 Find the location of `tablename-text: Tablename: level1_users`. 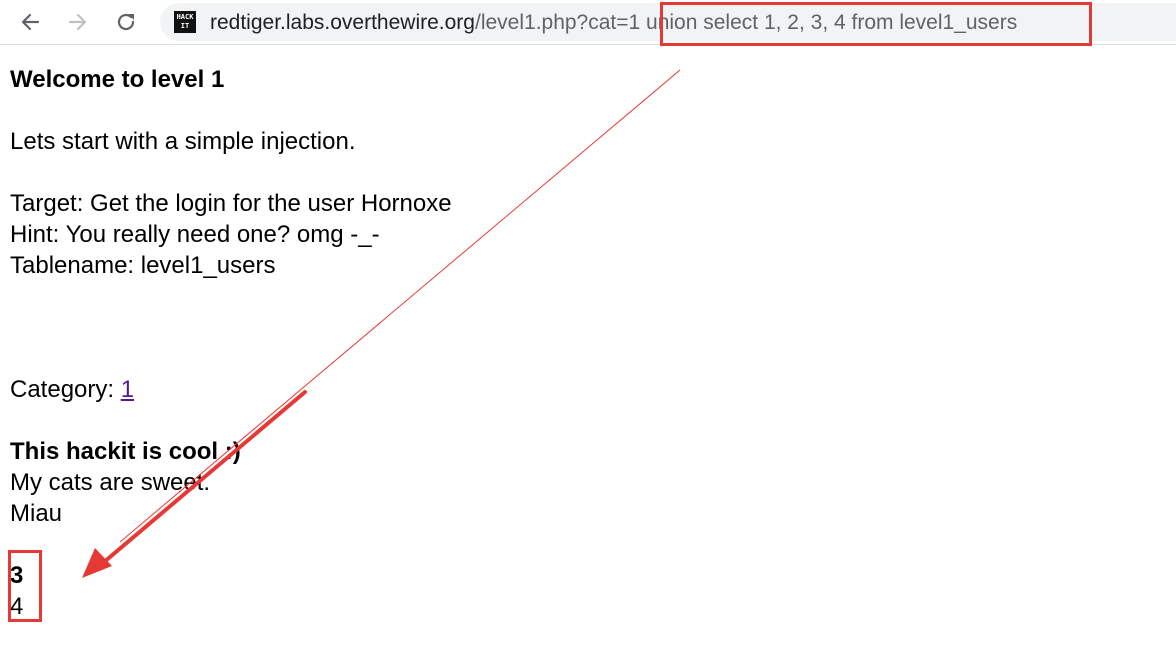

tablename-text: Tablename: level1_users is located at coordinates (143, 265).